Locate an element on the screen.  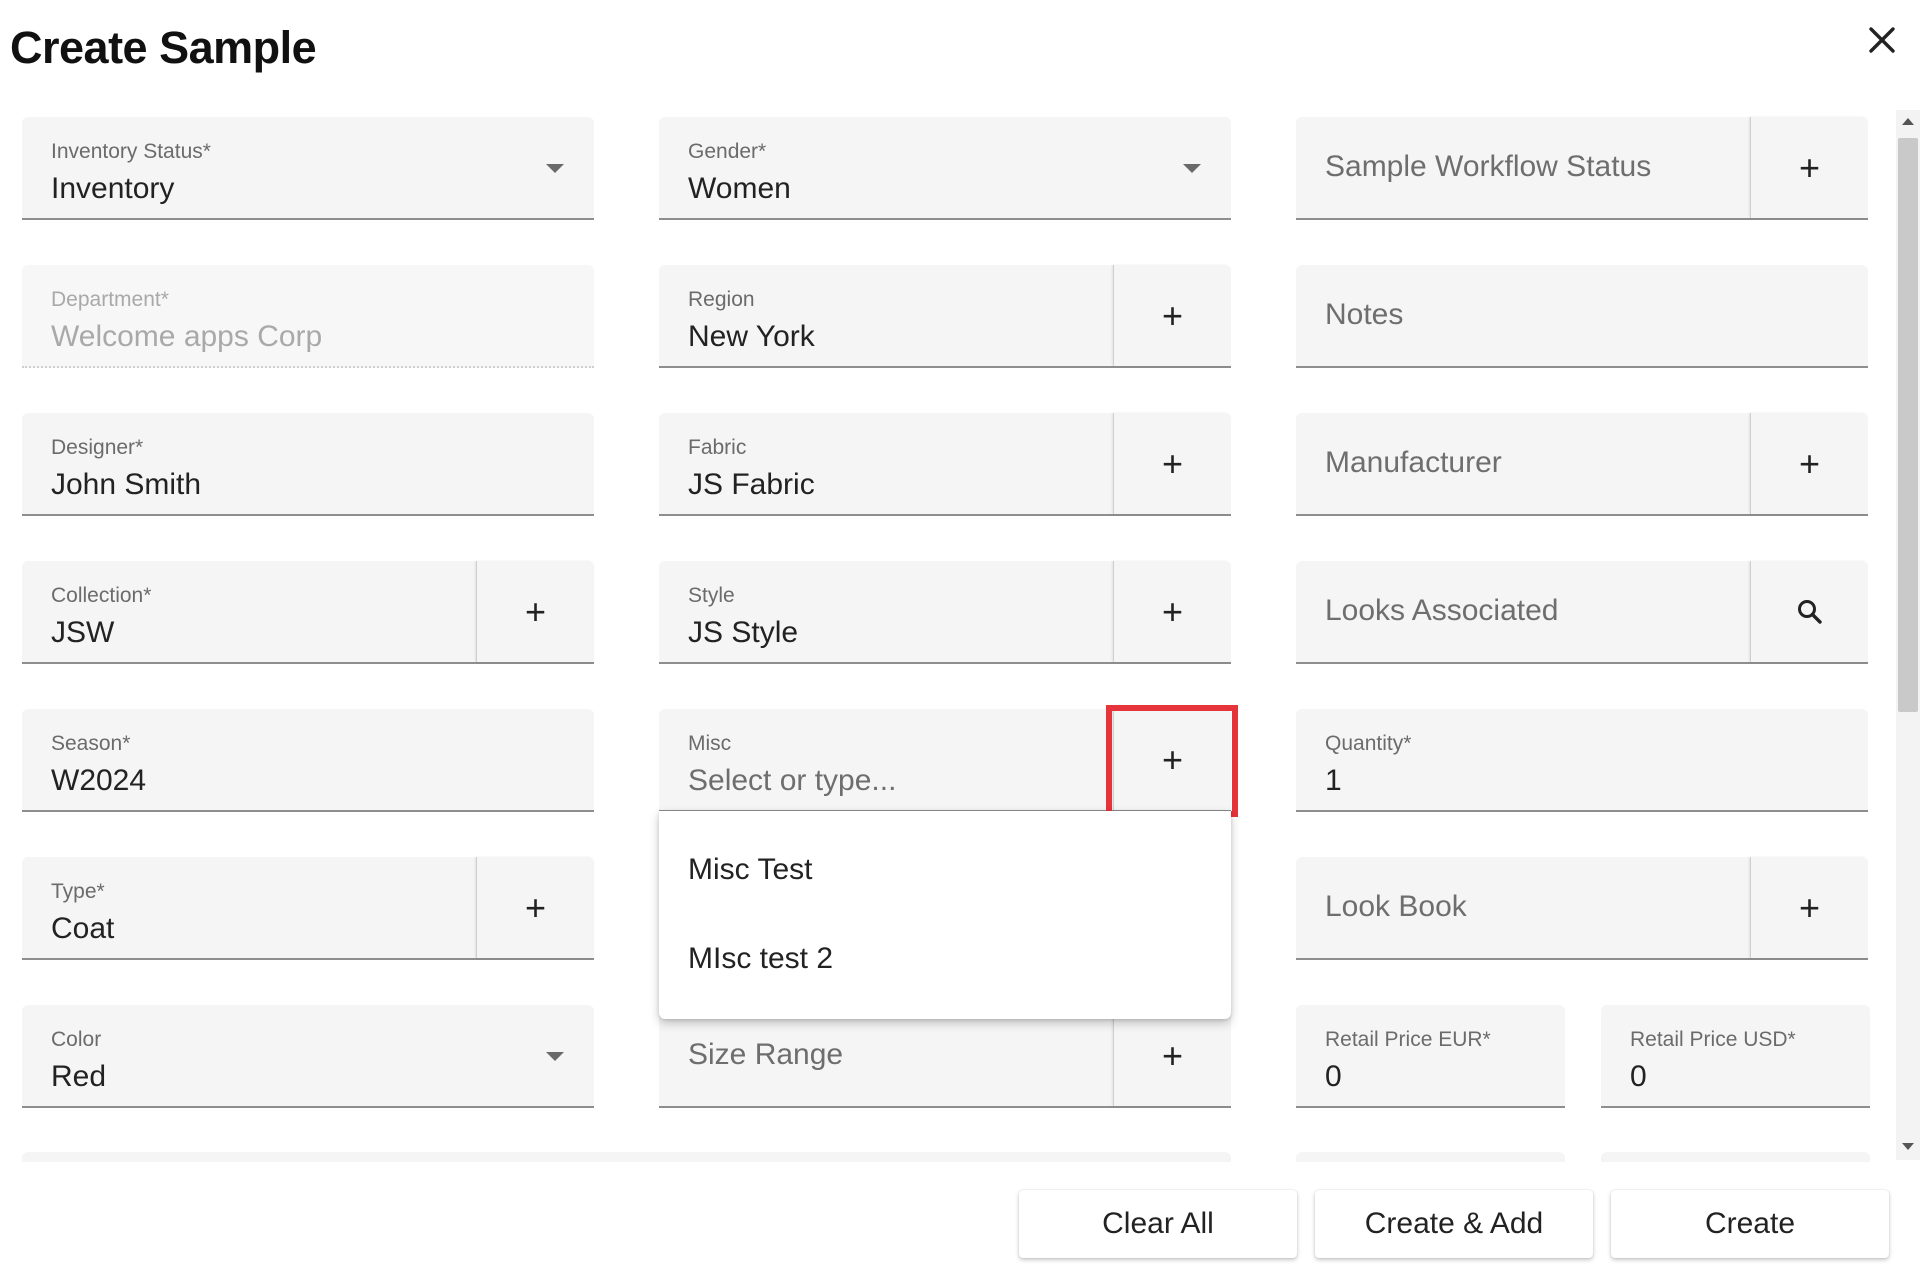
search-icon is located at coordinates (1809, 611).